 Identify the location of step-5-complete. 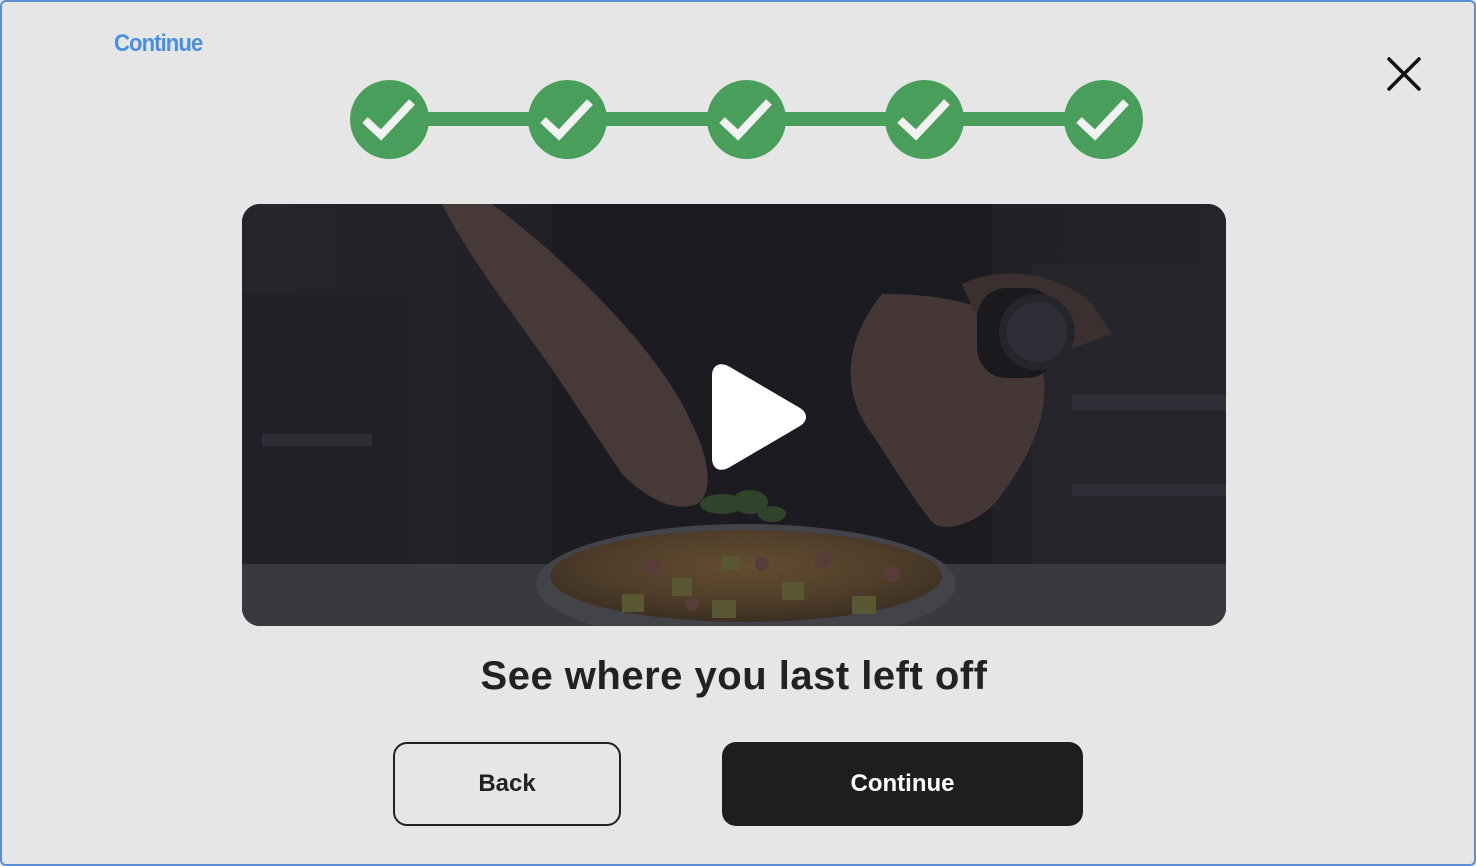
(1103, 119).